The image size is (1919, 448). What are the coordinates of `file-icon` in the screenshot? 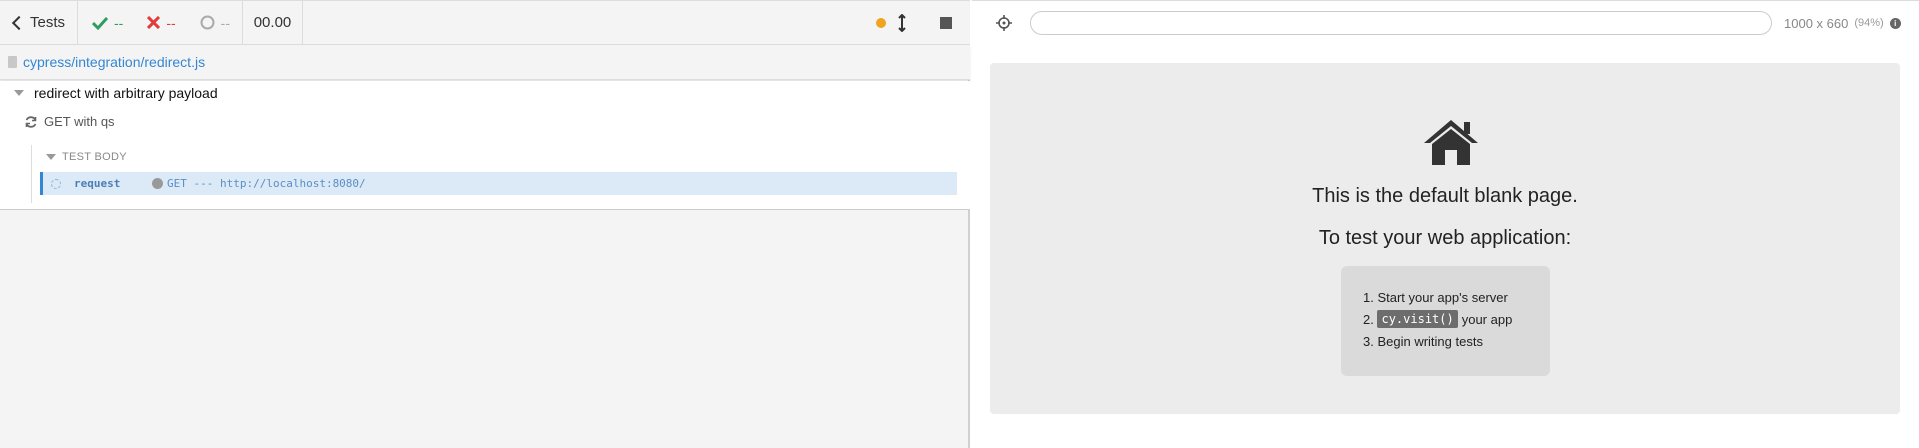 It's located at (12, 62).